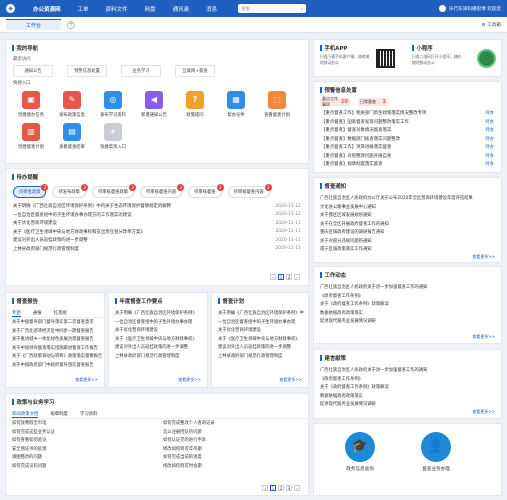 The image size is (507, 500). Describe the element at coordinates (55, 365) in the screenshot. I see `report-item: 关于中国政府部门中政府督导落实督查报告` at that location.